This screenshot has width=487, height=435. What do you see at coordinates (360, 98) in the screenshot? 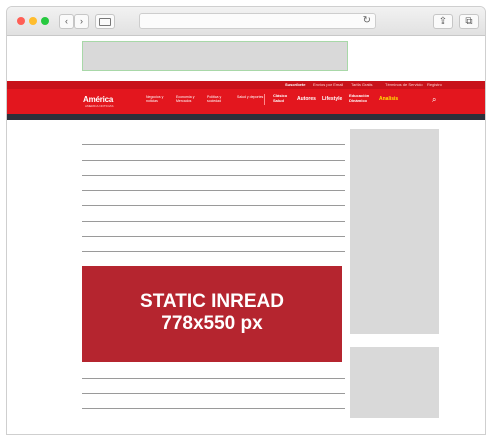
I see `nav-brand-link: Educación Dinámico` at bounding box center [360, 98].